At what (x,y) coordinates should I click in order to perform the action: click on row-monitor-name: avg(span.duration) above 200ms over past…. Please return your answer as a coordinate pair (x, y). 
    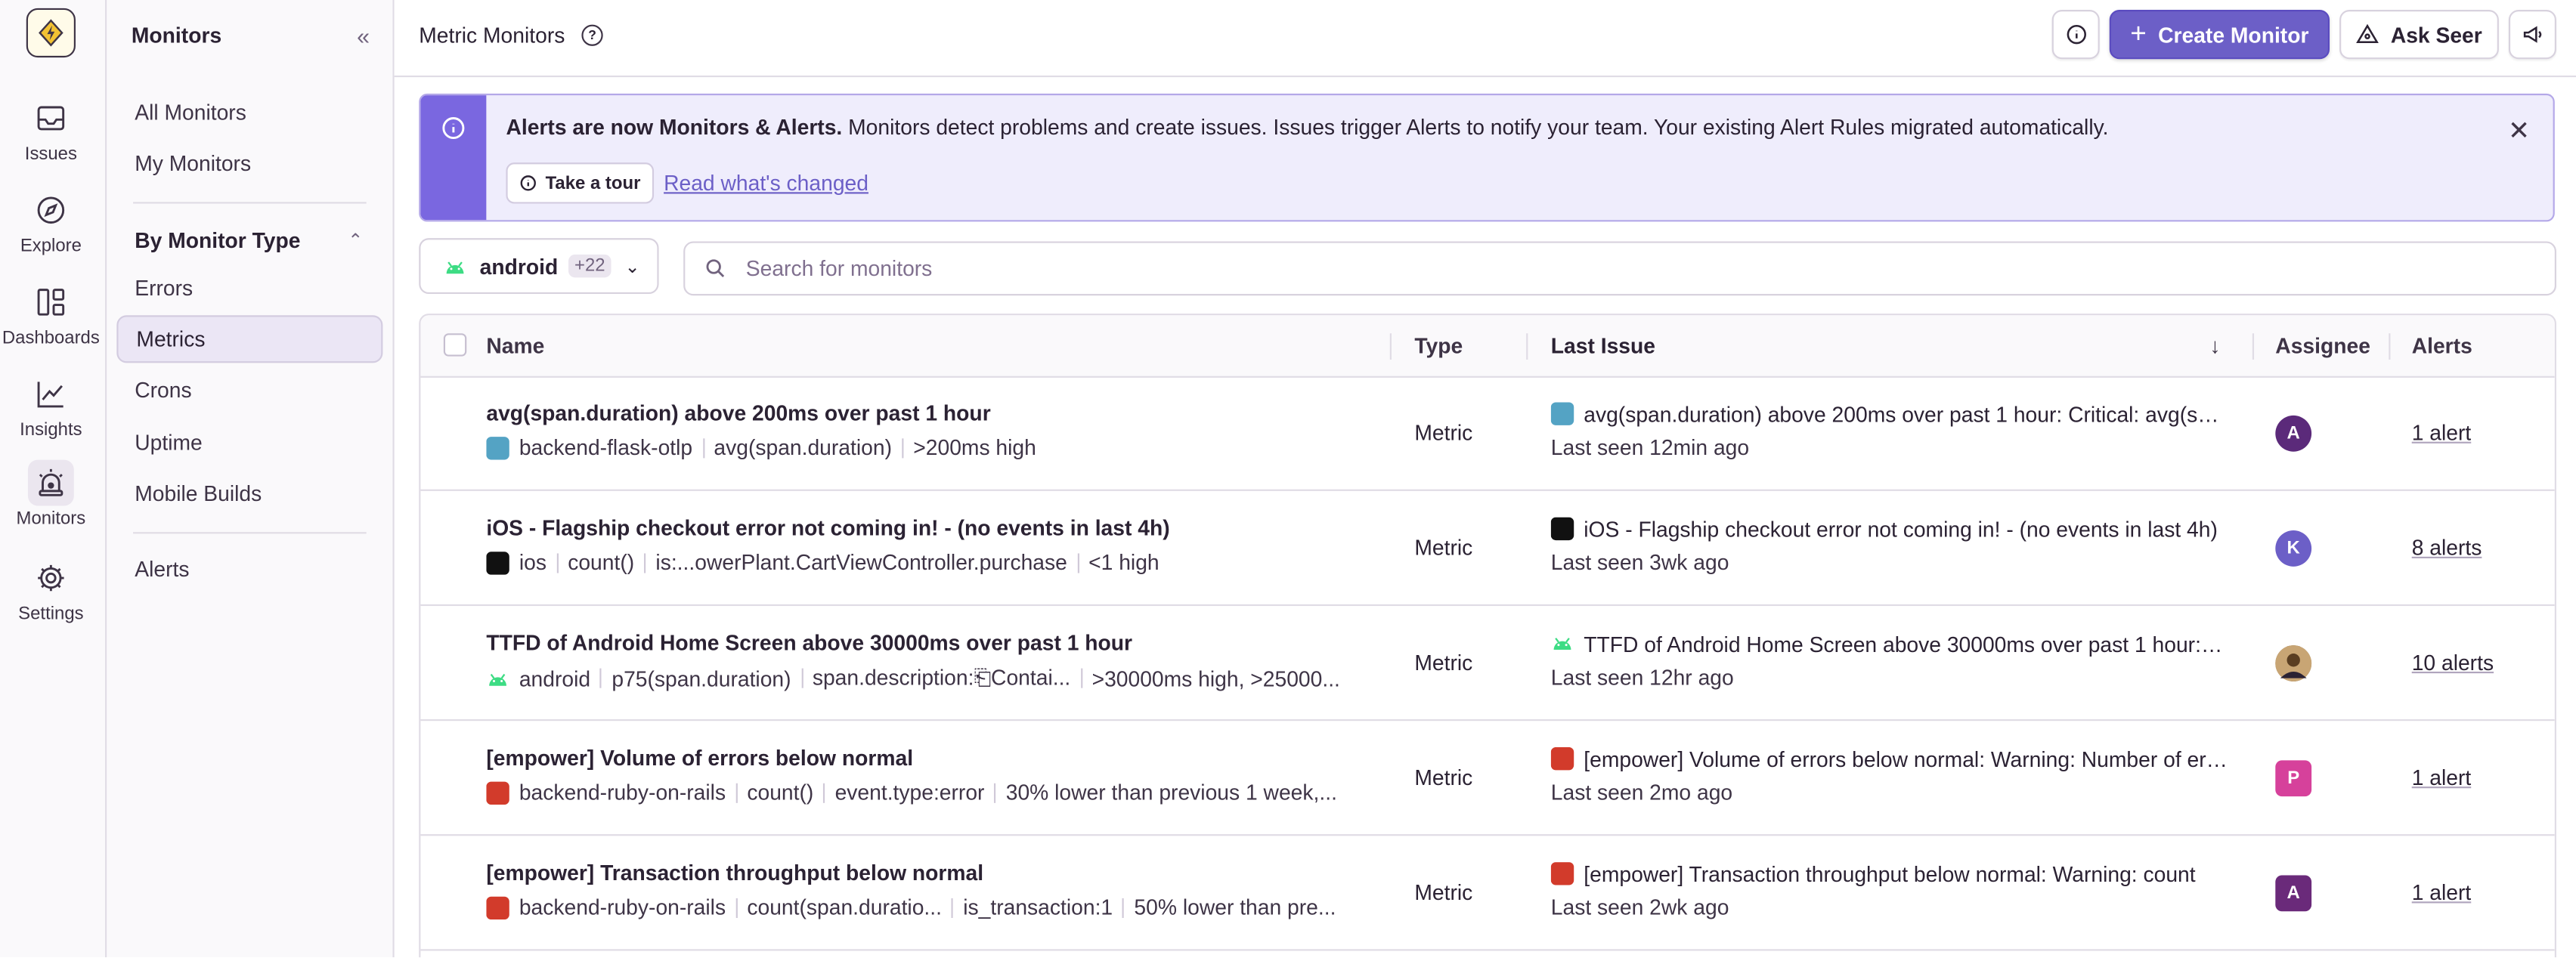
    Looking at the image, I should click on (738, 412).